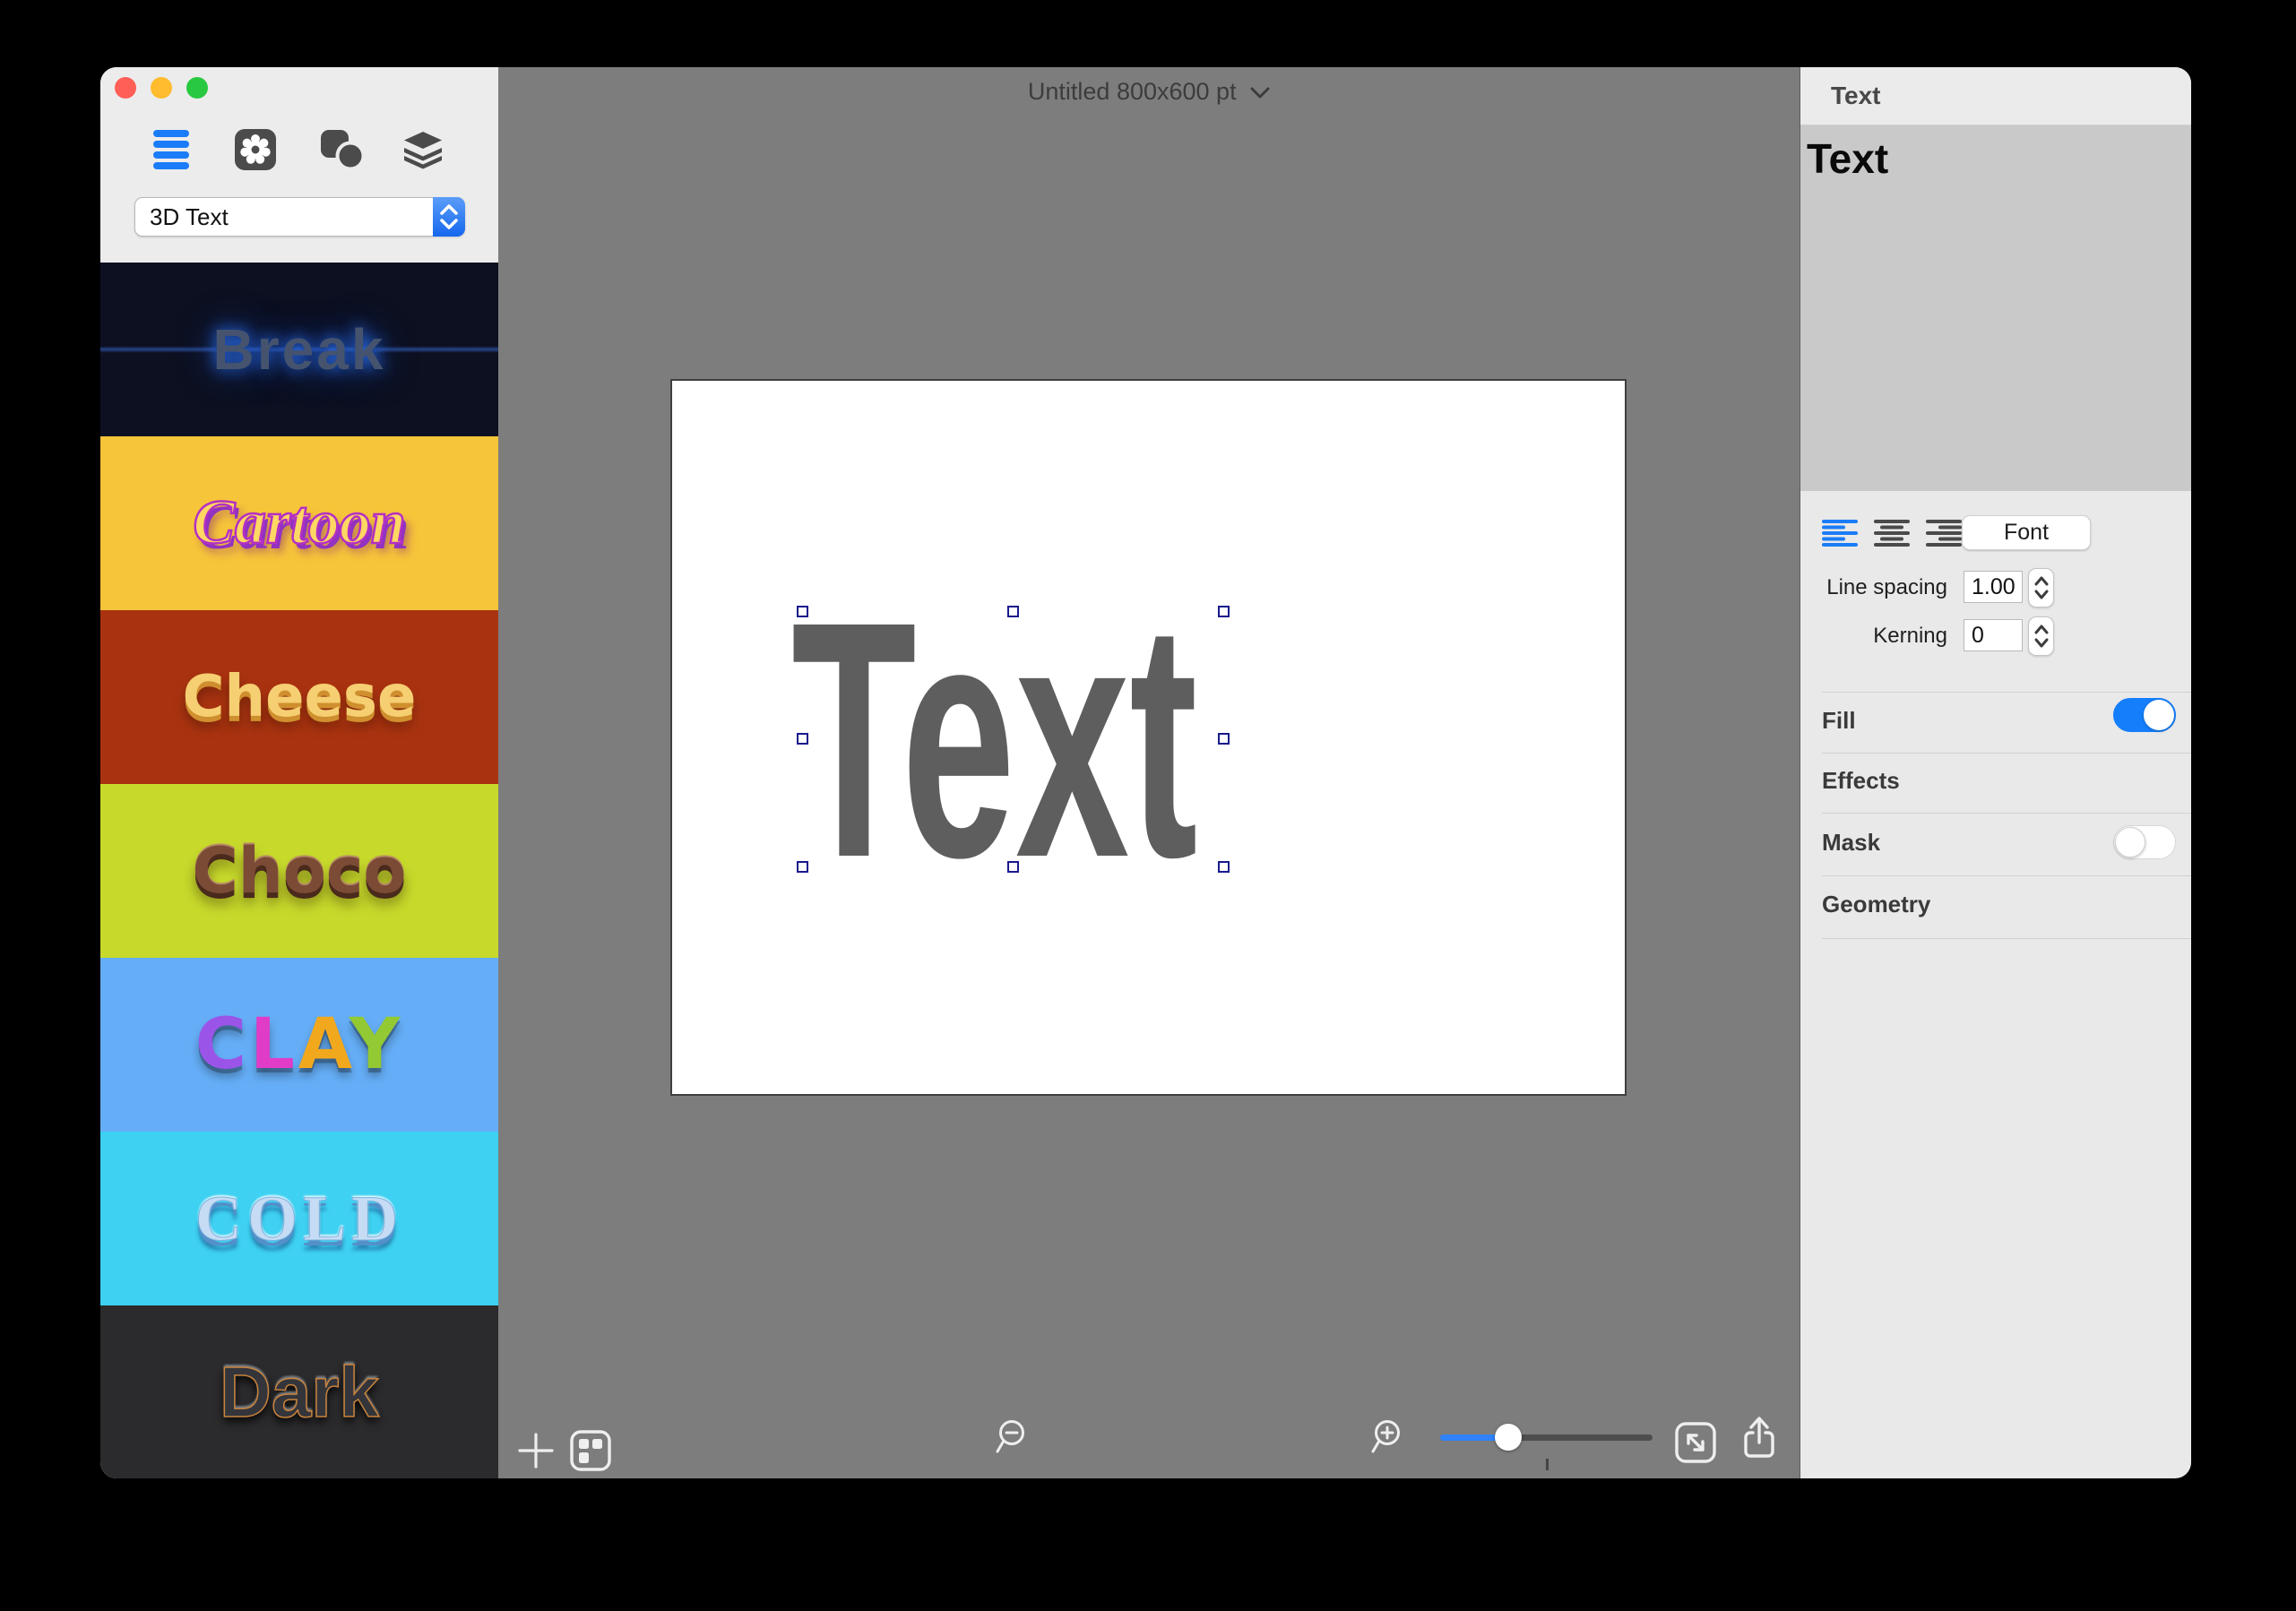 The width and height of the screenshot is (2296, 1611). Describe the element at coordinates (1944, 533) in the screenshot. I see `align-right-button` at that location.